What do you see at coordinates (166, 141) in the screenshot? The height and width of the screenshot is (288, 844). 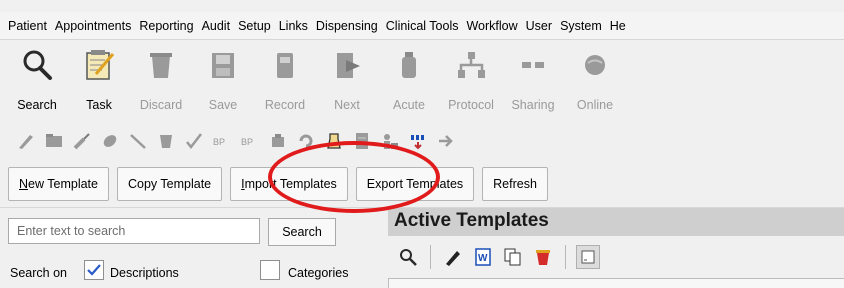 I see `cup-icon` at bounding box center [166, 141].